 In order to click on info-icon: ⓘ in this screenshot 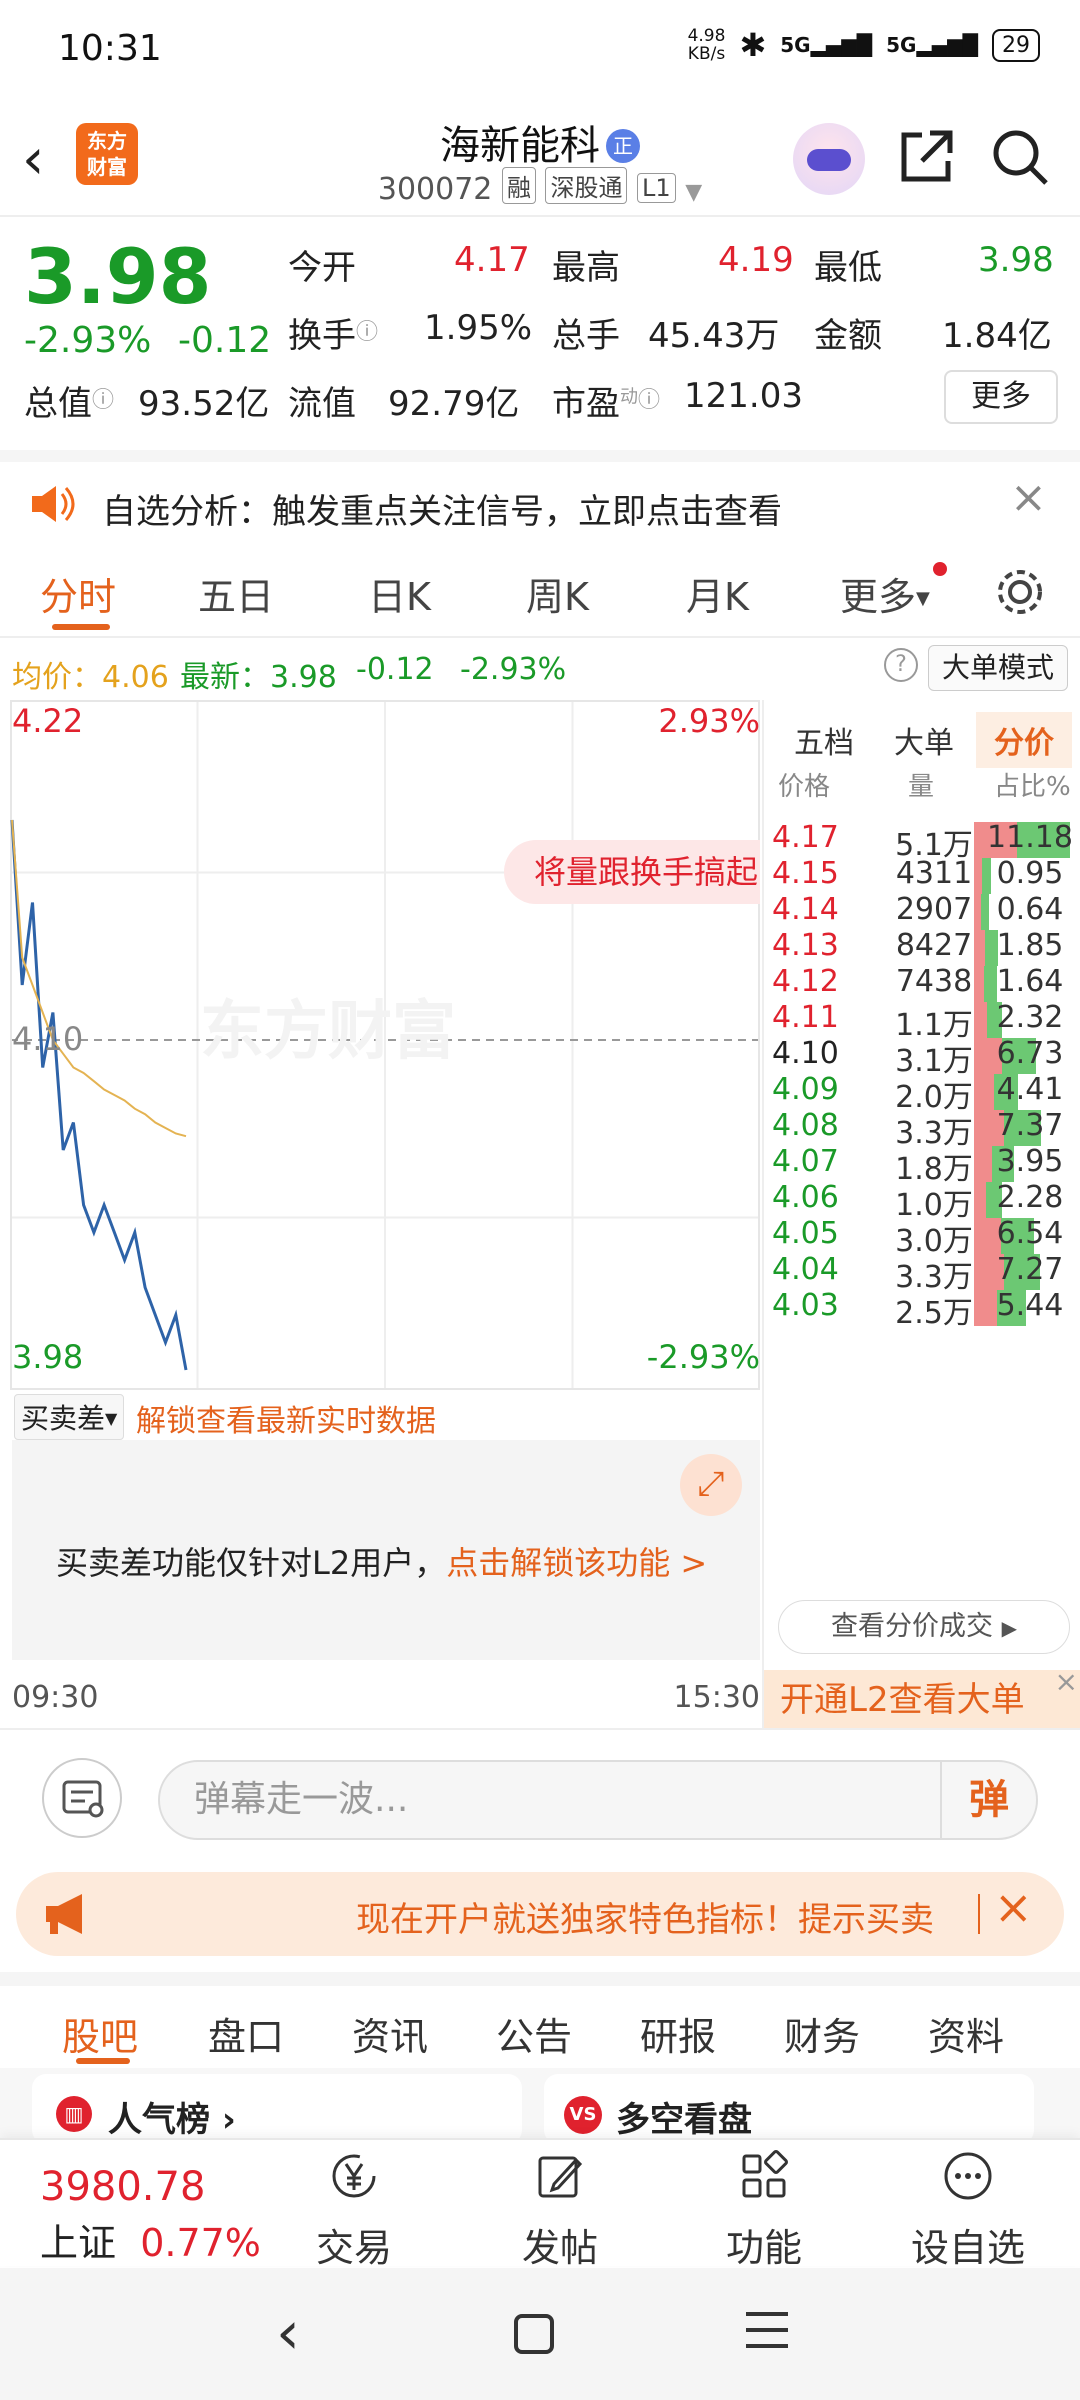, I will do `click(367, 332)`.